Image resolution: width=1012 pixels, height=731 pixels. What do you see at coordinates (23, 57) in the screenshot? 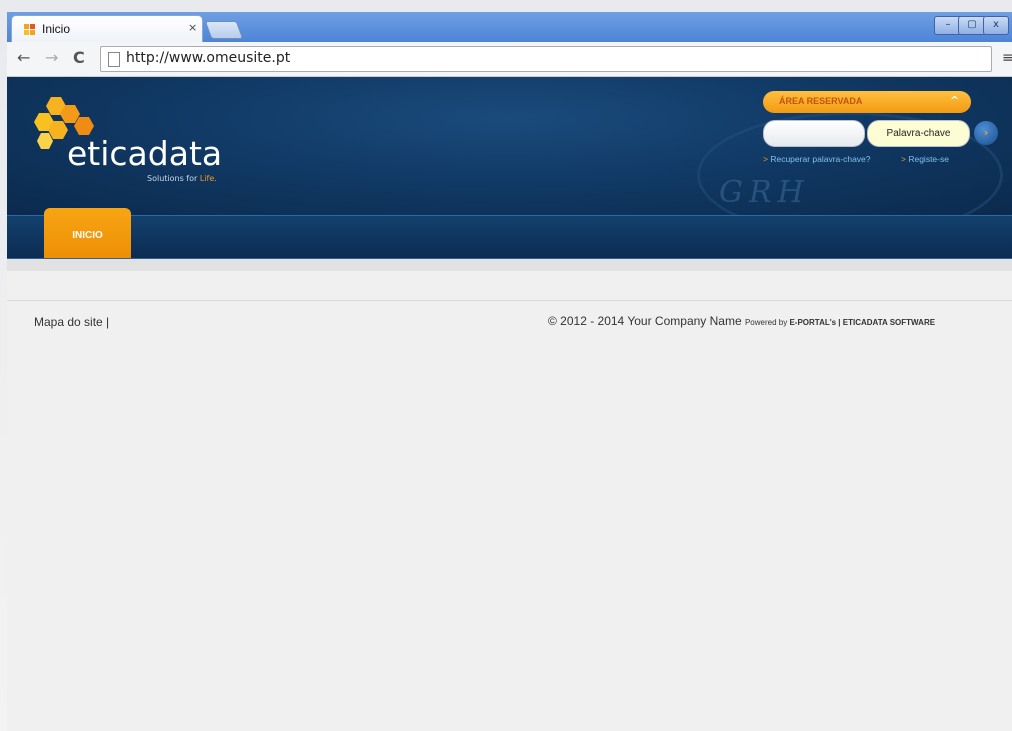
I see `back-icon: ←` at bounding box center [23, 57].